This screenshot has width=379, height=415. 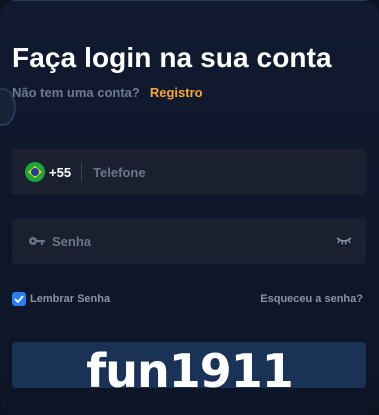 I want to click on phone-input: Telefone, so click(x=119, y=172).